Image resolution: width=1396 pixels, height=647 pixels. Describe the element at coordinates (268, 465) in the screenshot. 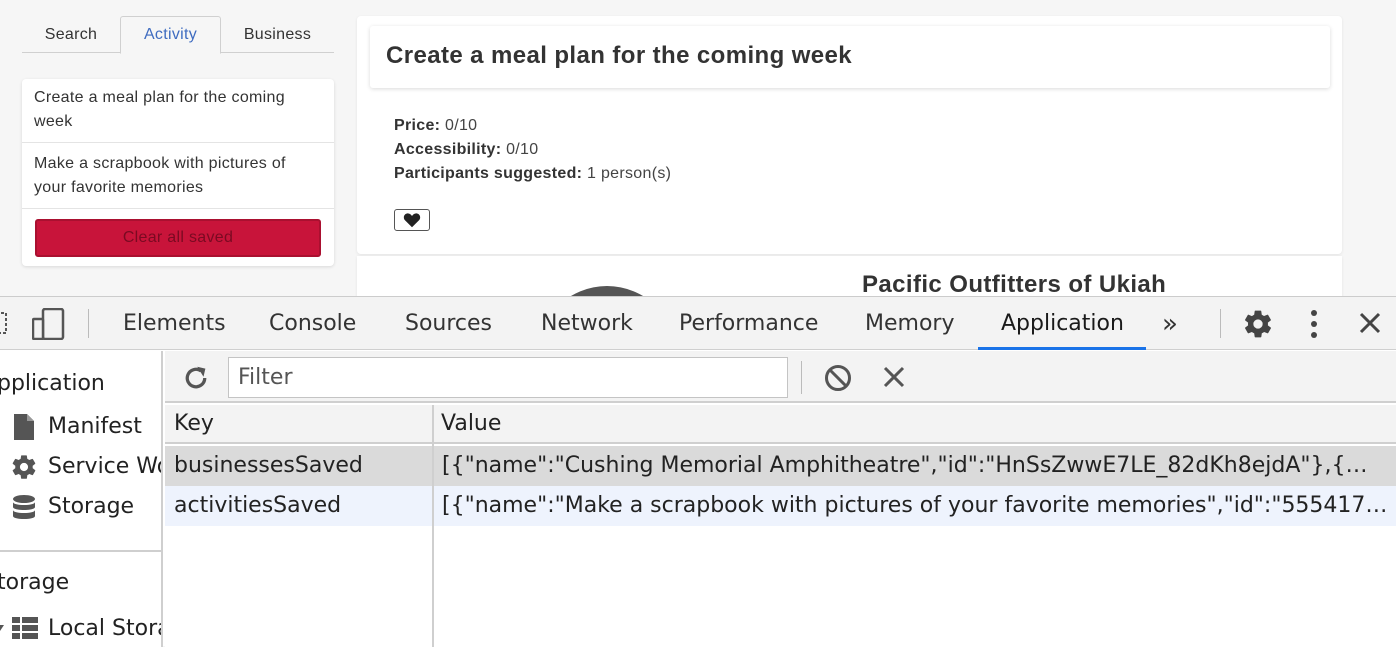

I see `row-key: businessesSaved` at that location.